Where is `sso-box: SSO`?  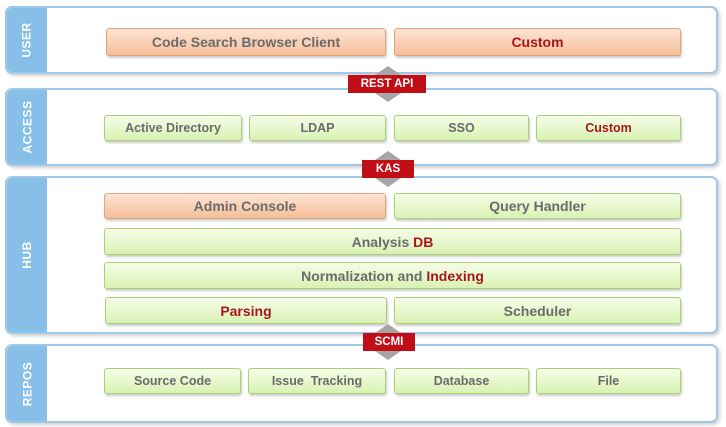 sso-box: SSO is located at coordinates (461, 128).